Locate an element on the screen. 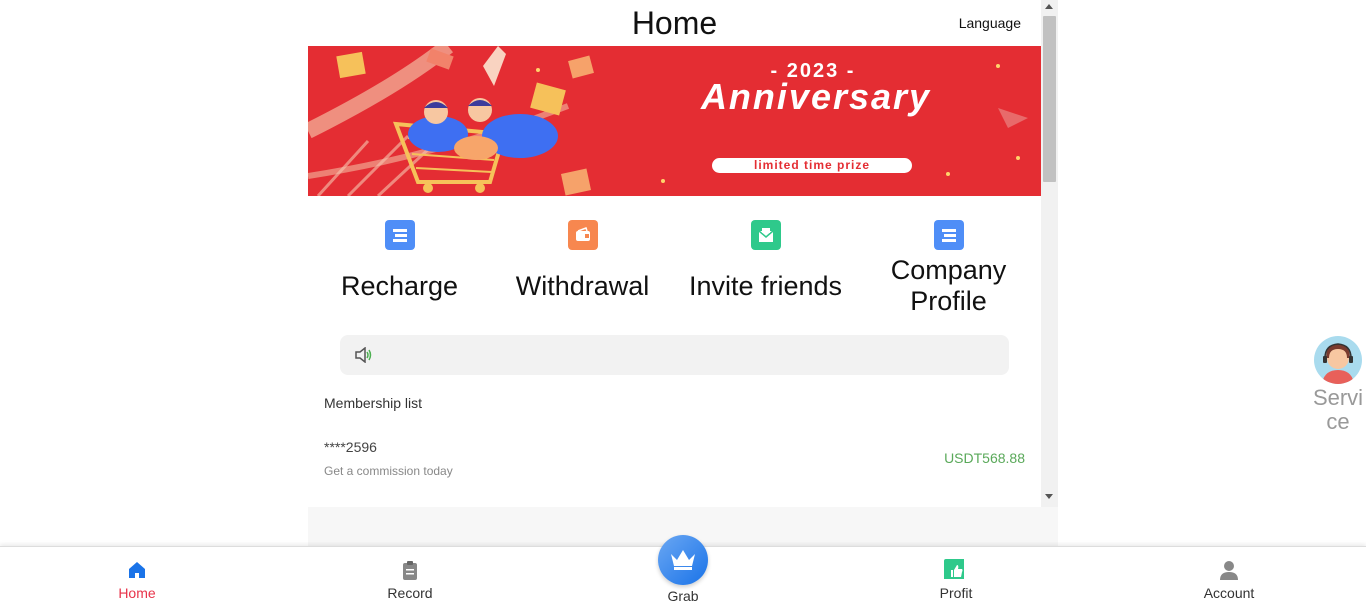 The width and height of the screenshot is (1366, 611). tab-record: Record is located at coordinates (410, 579).